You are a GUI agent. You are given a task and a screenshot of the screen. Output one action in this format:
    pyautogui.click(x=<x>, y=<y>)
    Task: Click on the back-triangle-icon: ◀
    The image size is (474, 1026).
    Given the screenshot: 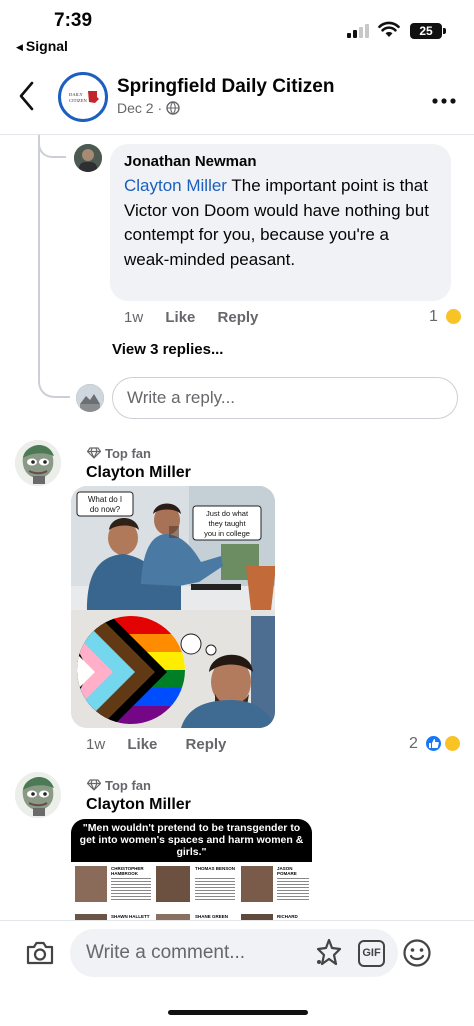 What is the action you would take?
    pyautogui.click(x=19, y=47)
    